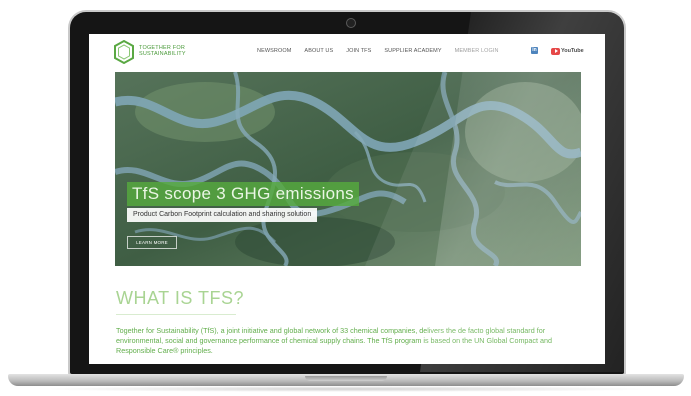 Image resolution: width=691 pixels, height=396 pixels. What do you see at coordinates (346, 389) in the screenshot?
I see `laptop-shadow` at bounding box center [346, 389].